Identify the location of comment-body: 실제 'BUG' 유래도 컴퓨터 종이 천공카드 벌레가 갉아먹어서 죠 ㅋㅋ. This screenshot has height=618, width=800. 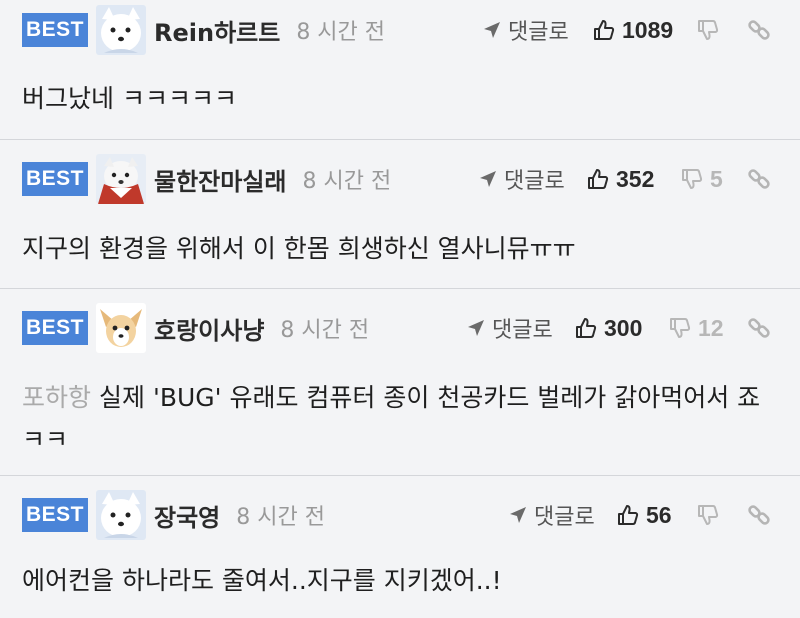
(391, 418).